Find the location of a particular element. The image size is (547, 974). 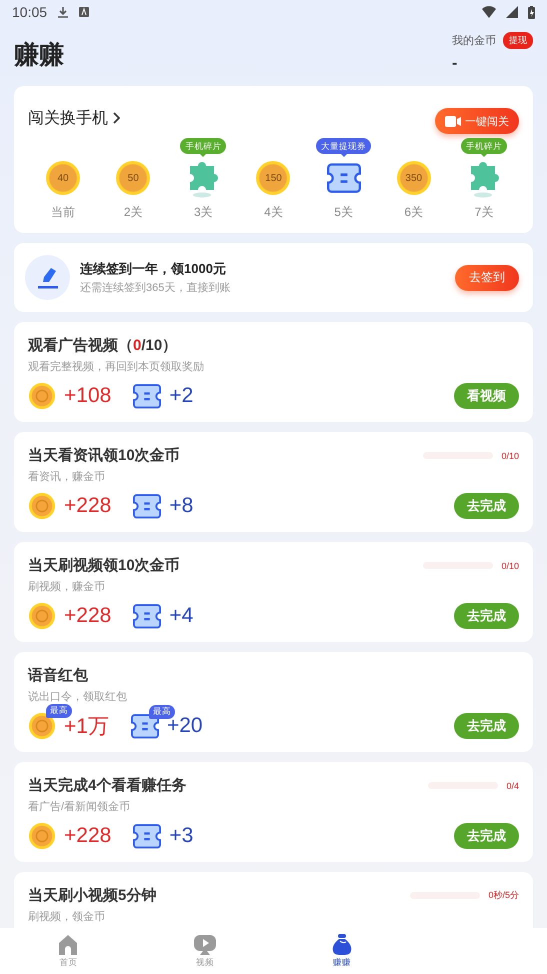

task-title: 当天刷小视频5分钟 is located at coordinates (92, 895).